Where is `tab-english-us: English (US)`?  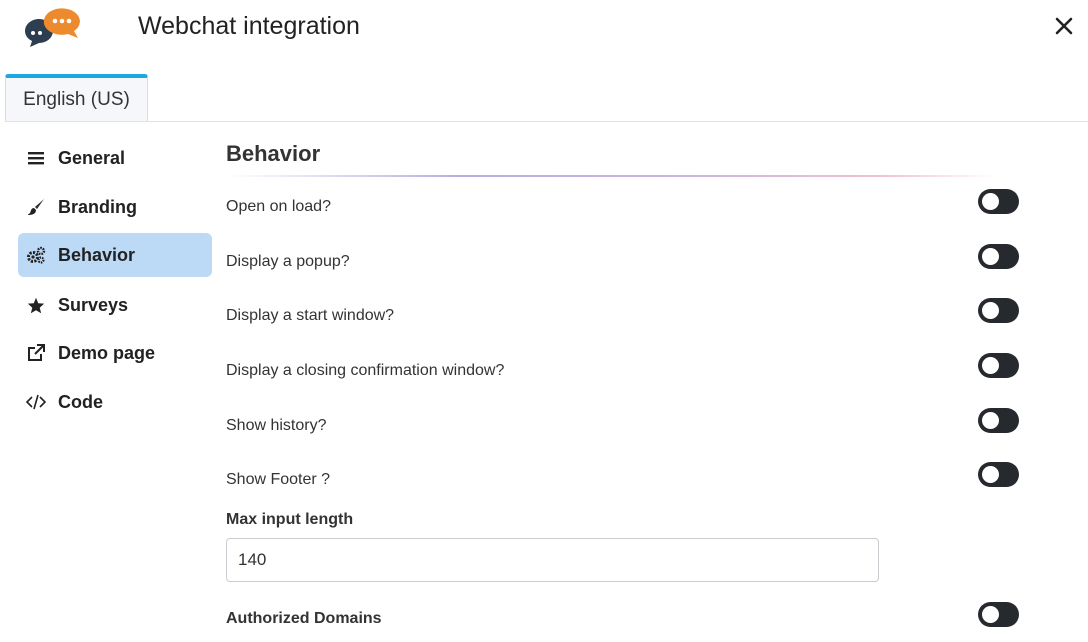
tab-english-us: English (US) is located at coordinates (76, 98).